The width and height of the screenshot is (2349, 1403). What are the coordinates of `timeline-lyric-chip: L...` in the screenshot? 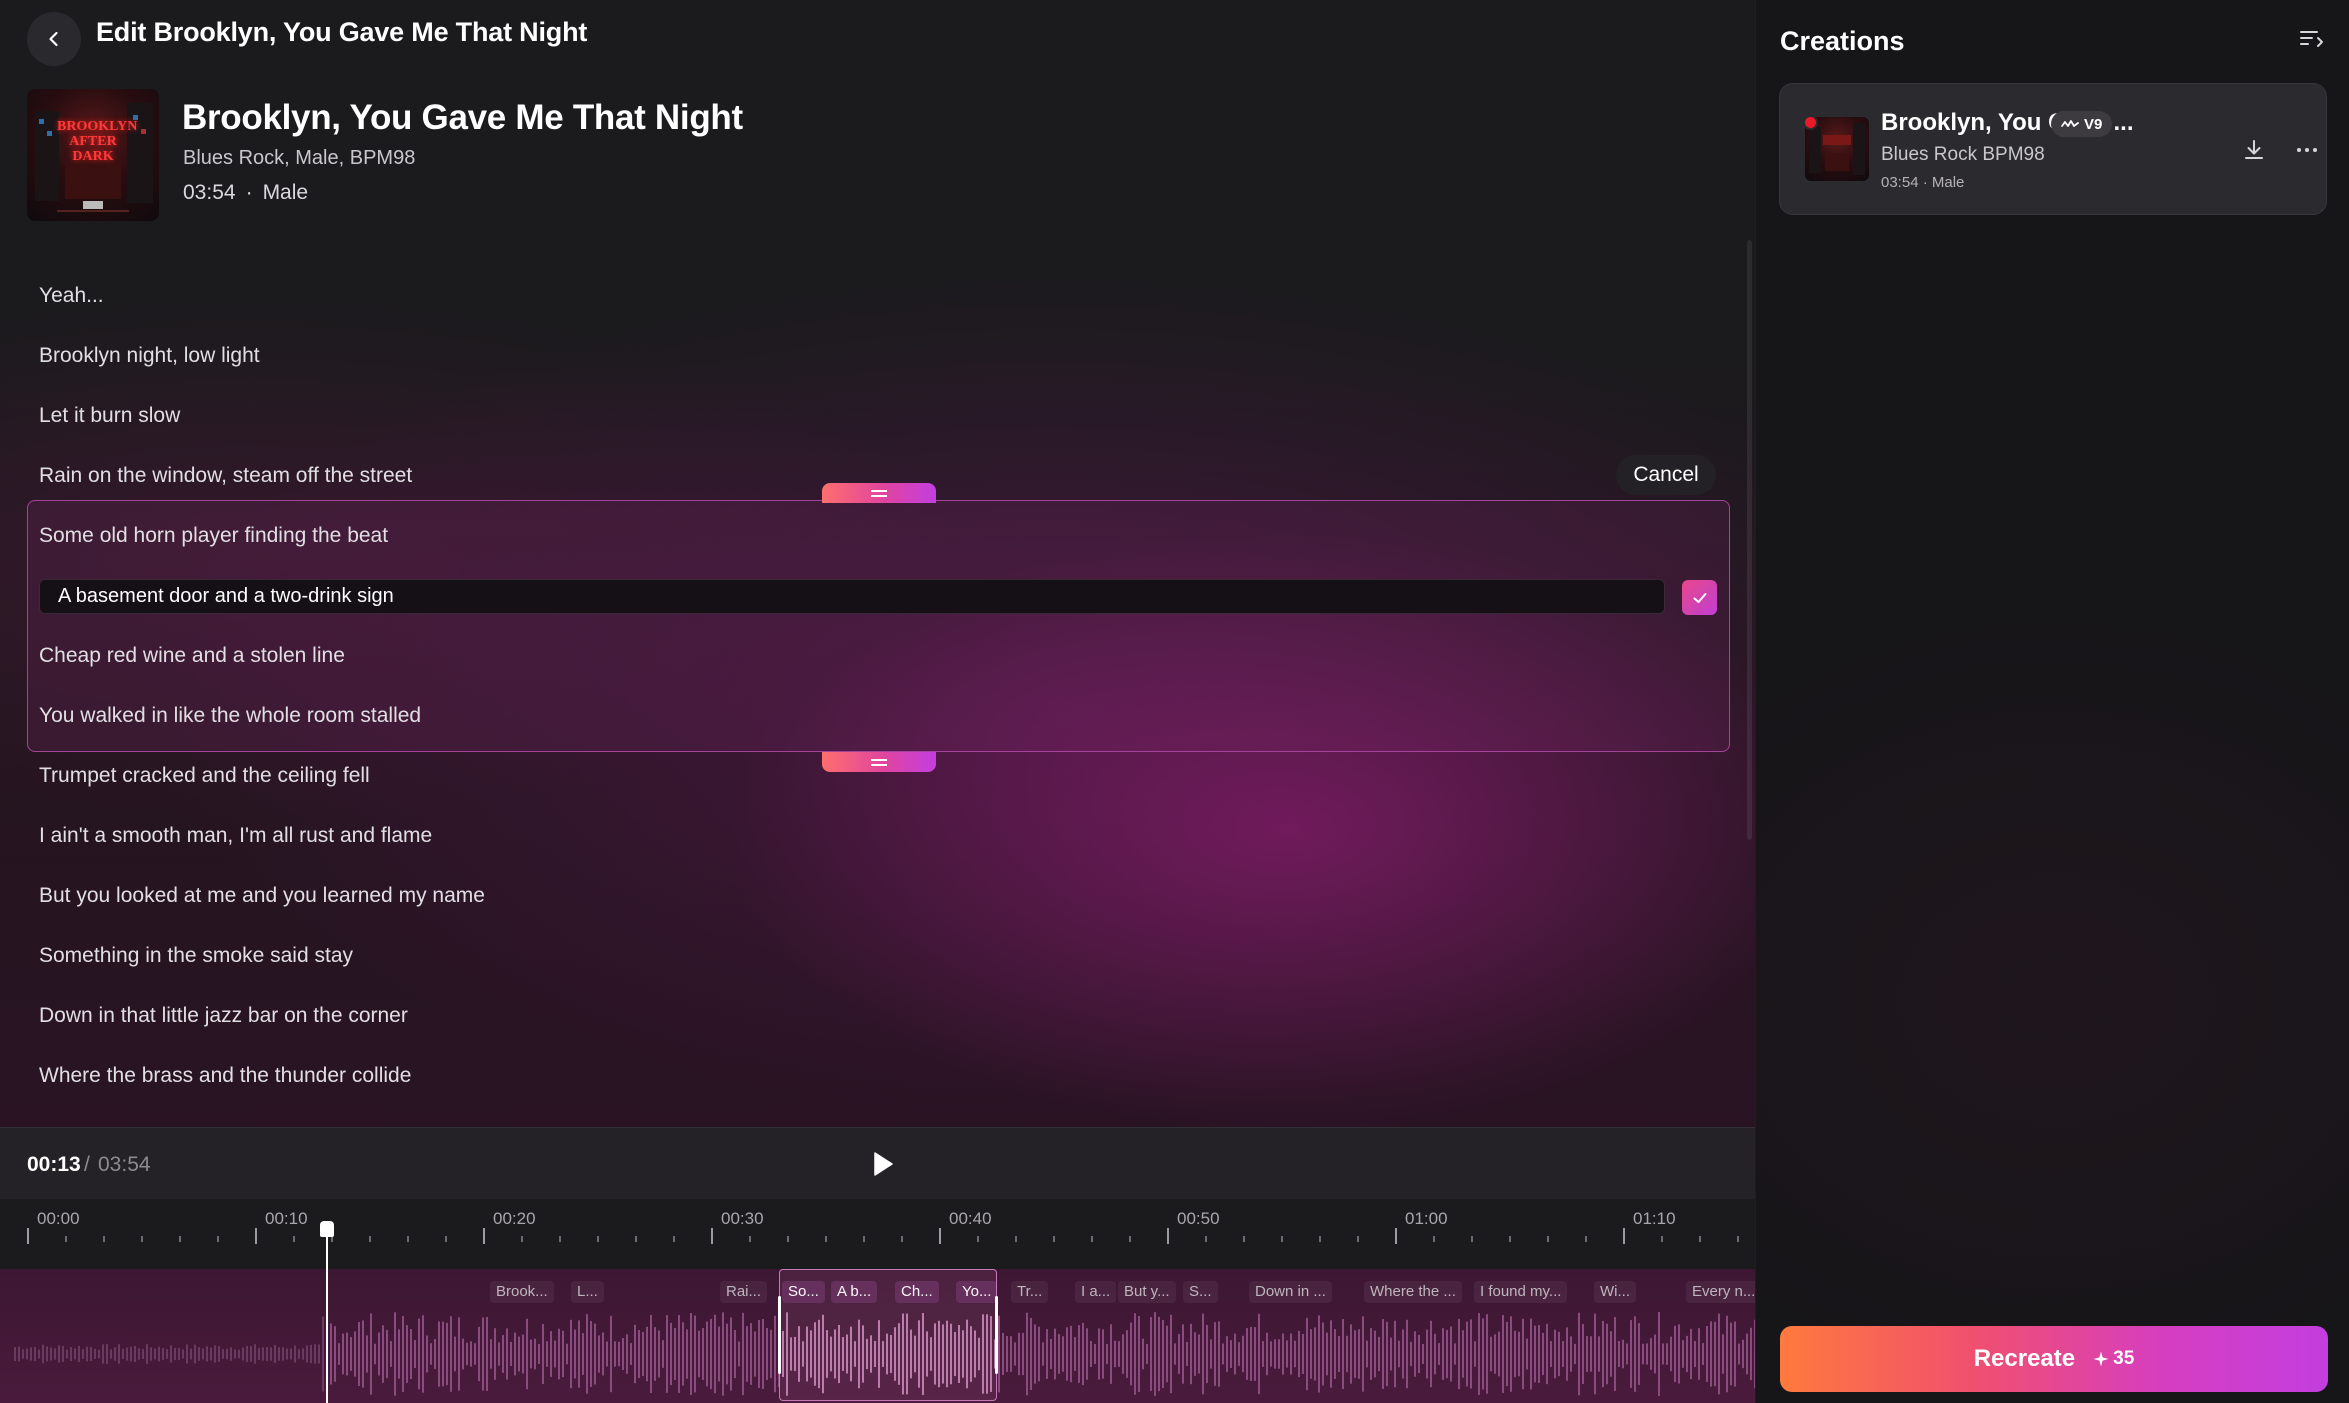 It's located at (587, 1292).